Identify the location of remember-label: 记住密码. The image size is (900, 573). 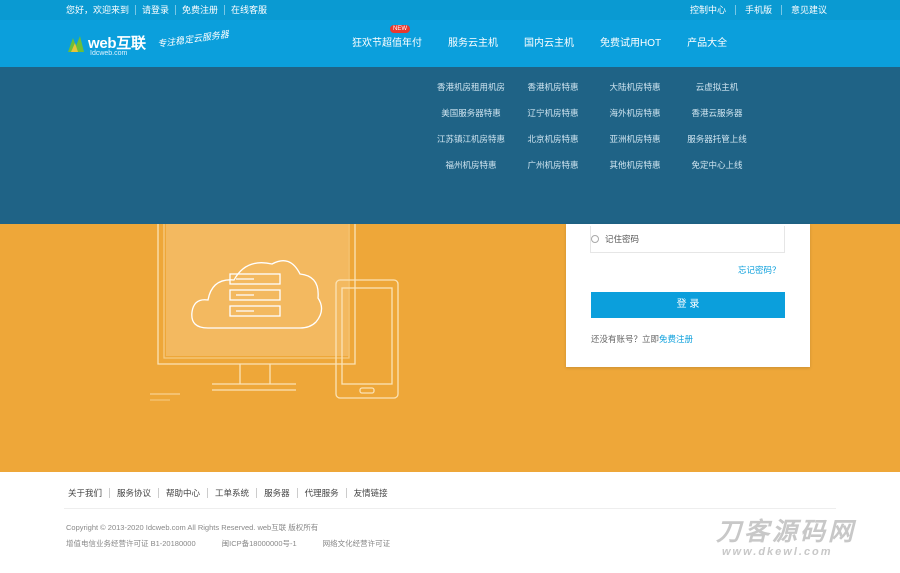
(622, 239).